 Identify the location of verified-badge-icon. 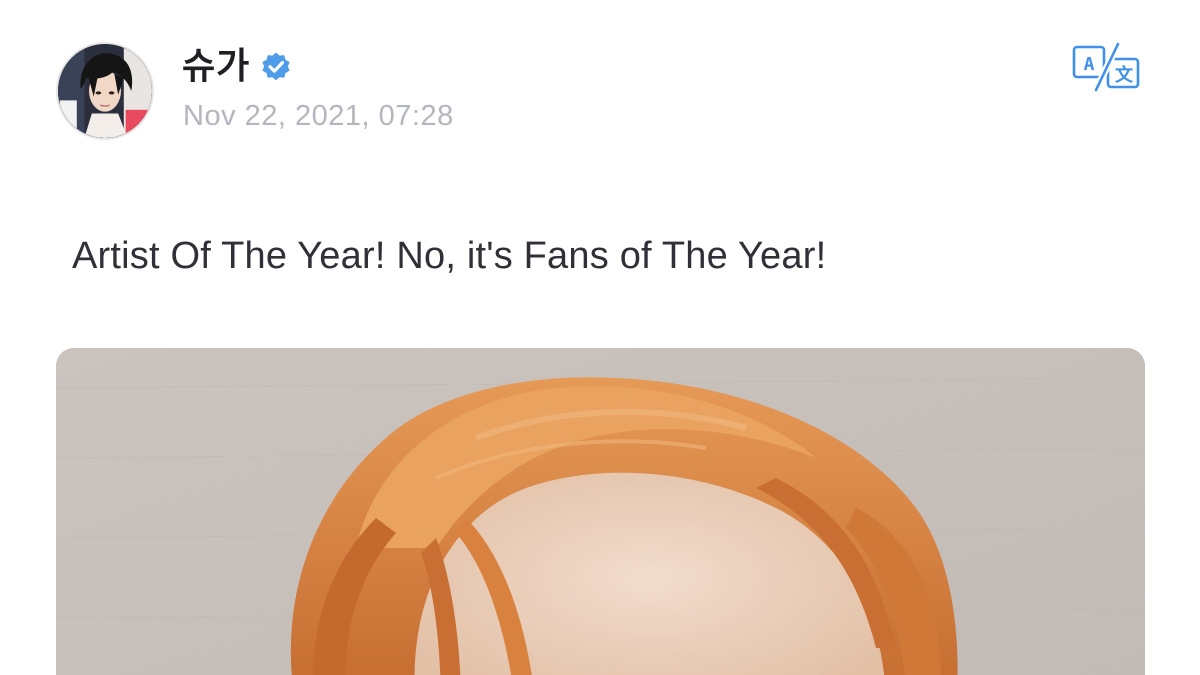
(276, 67).